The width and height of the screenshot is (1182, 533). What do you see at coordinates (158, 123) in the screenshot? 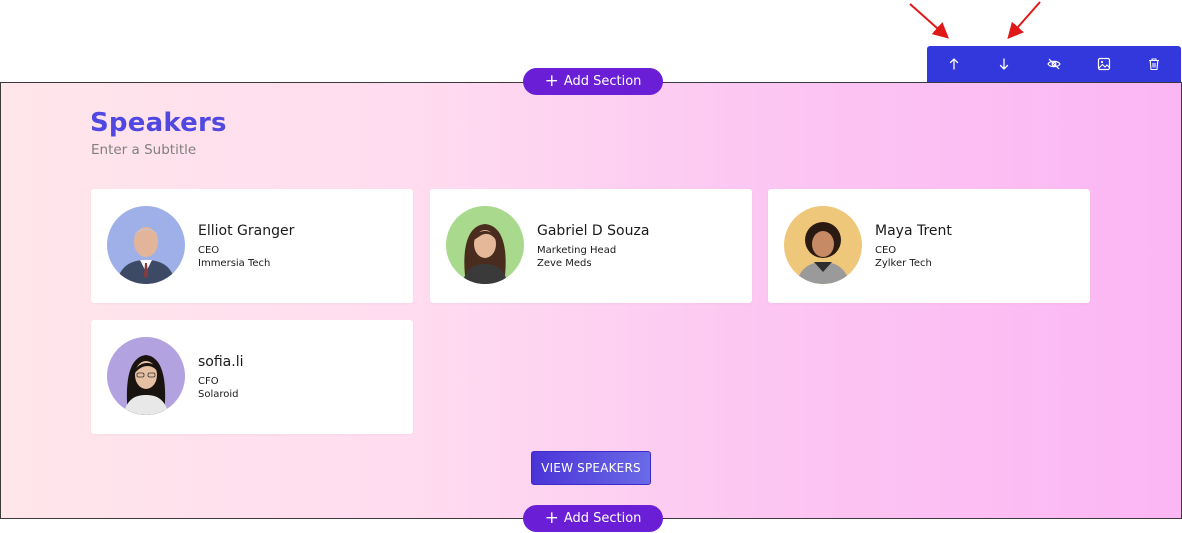
I see `section-title: Speakers` at bounding box center [158, 123].